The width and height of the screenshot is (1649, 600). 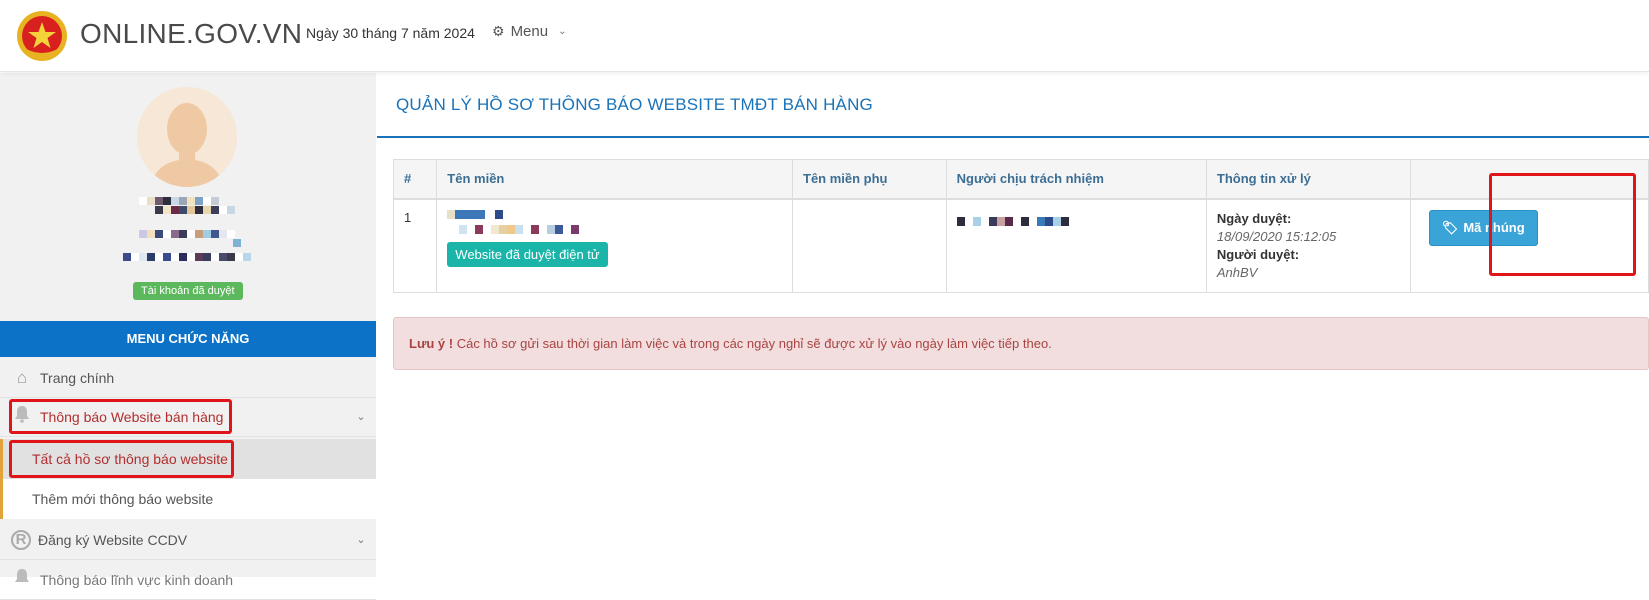 I want to click on embed-code-button: 🏷 Mã nhúng, so click(x=1483, y=227).